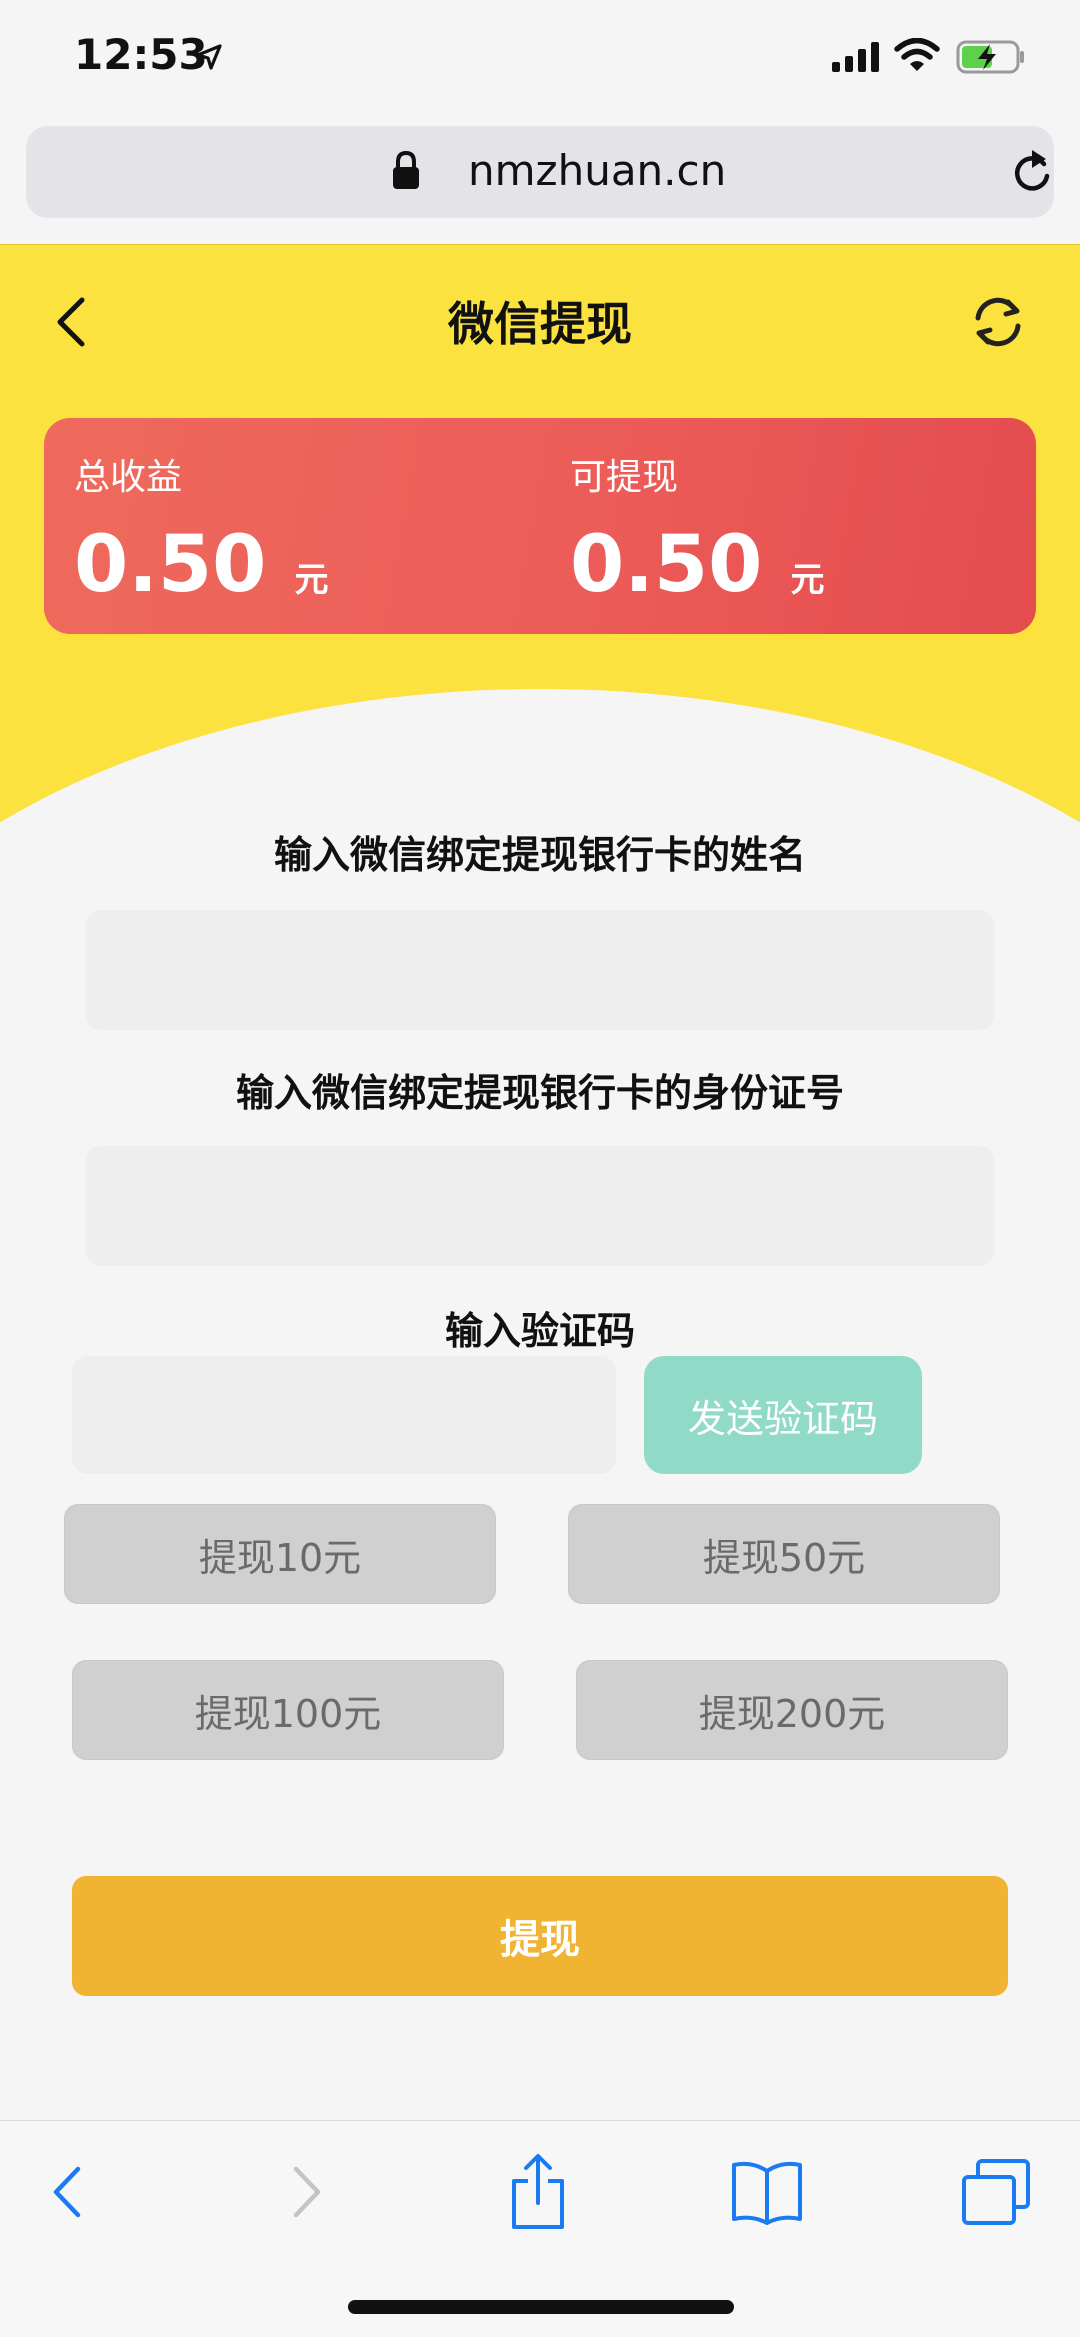  What do you see at coordinates (540, 324) in the screenshot?
I see `page-title: 微信提现` at bounding box center [540, 324].